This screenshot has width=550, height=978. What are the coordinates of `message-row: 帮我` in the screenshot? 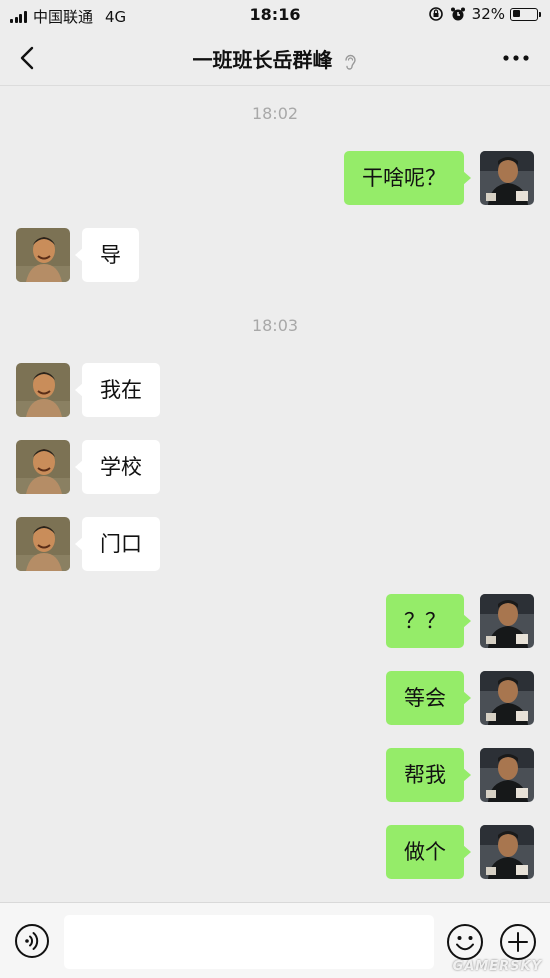 It's located at (275, 776).